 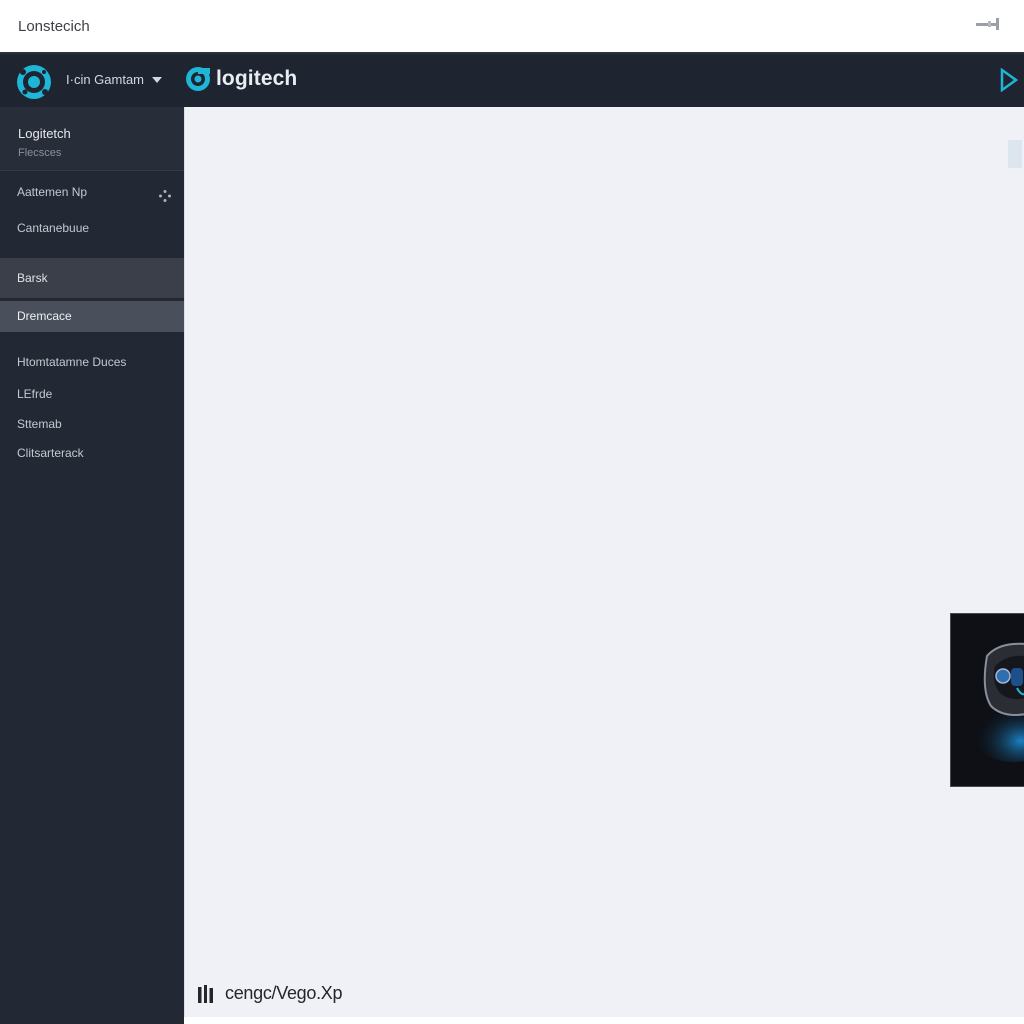 I want to click on profile-selector: I·cin Gamtam, so click(x=114, y=79).